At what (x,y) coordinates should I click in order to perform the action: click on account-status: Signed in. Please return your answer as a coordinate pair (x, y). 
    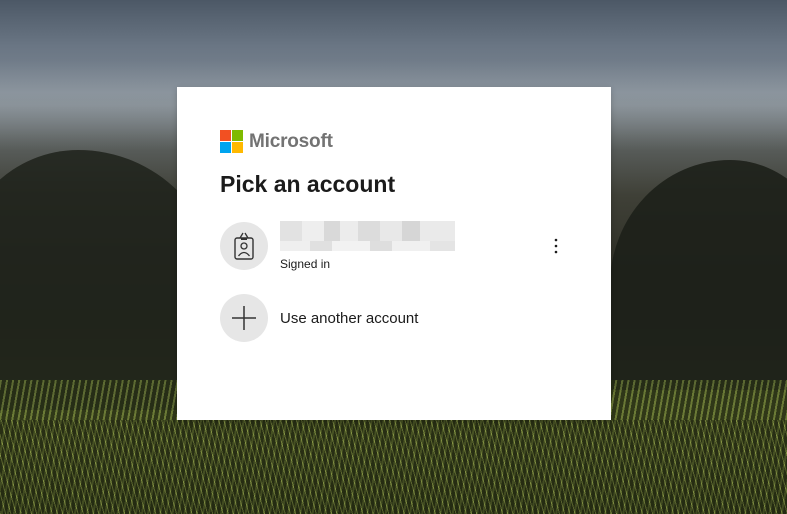
    Looking at the image, I should click on (305, 264).